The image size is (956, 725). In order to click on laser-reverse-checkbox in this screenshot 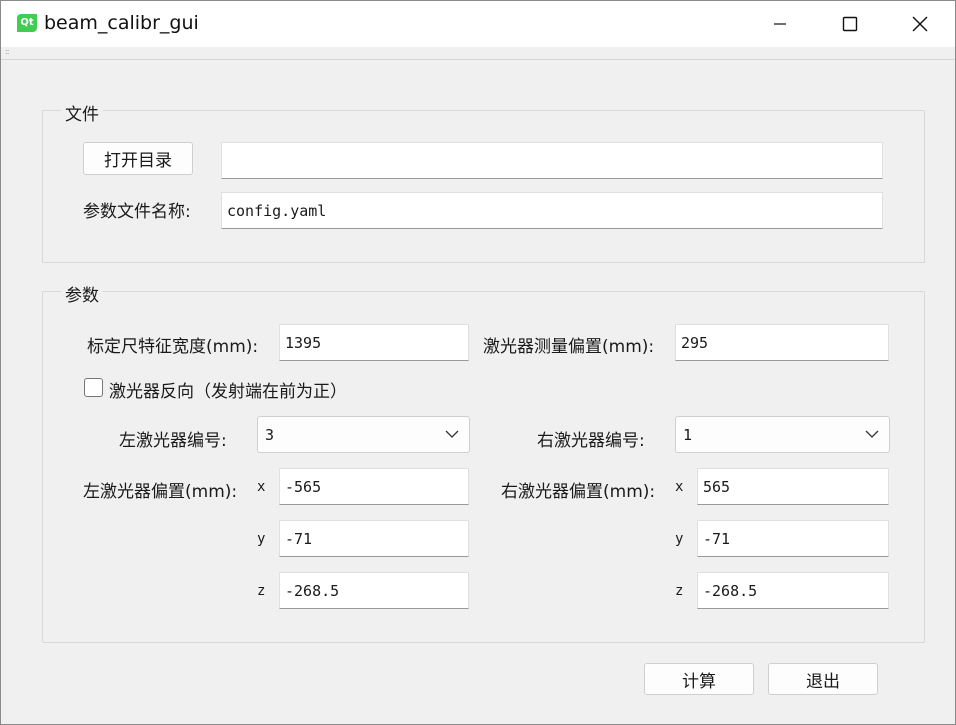, I will do `click(93, 387)`.